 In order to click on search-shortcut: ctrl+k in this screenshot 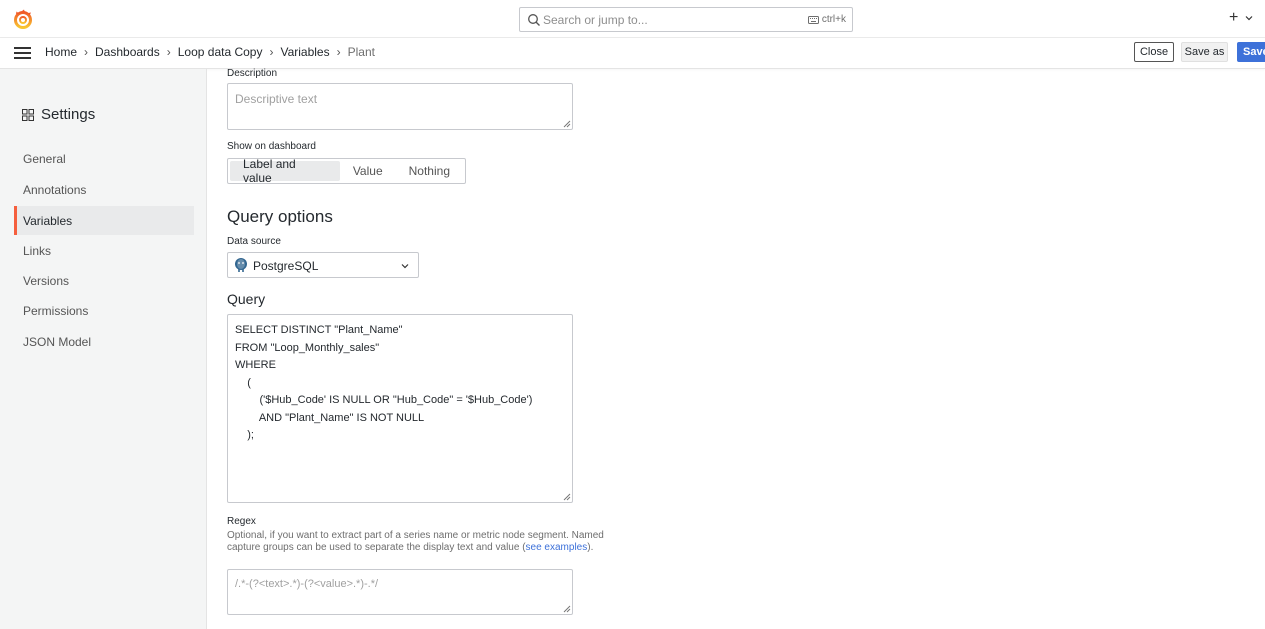, I will do `click(826, 19)`.